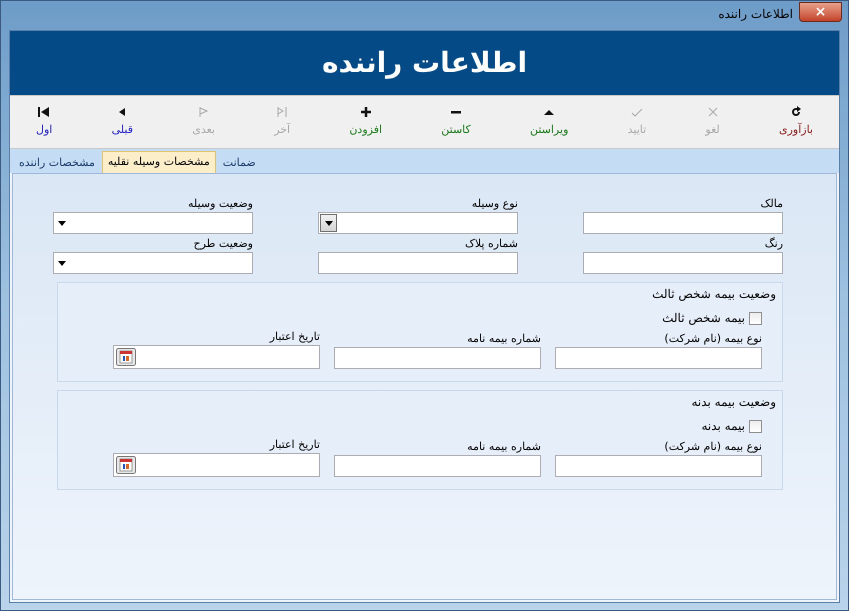 This screenshot has width=849, height=611. What do you see at coordinates (282, 112) in the screenshot?
I see `flag-end-icon` at bounding box center [282, 112].